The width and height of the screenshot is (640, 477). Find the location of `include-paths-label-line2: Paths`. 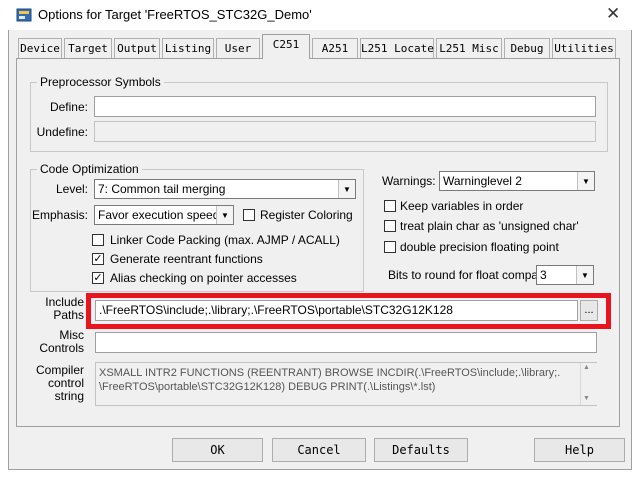

include-paths-label-line2: Paths is located at coordinates (68, 315).